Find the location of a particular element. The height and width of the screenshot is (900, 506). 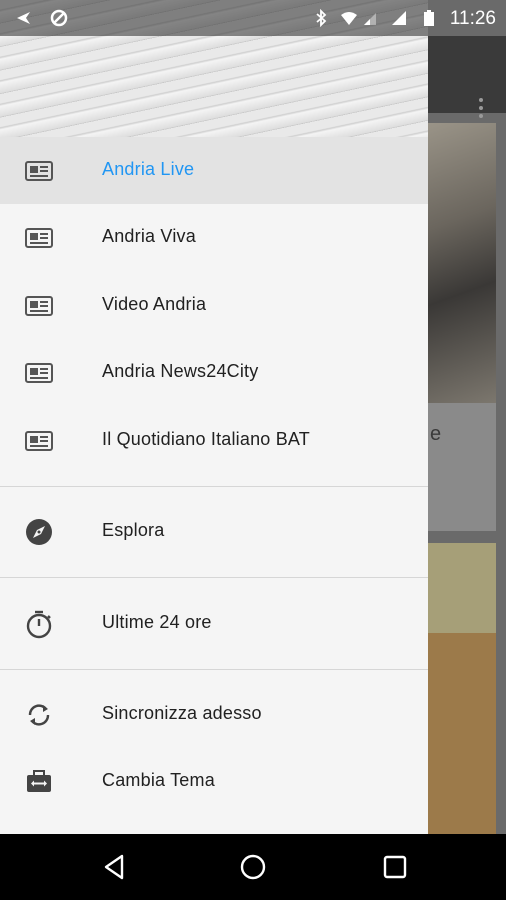

drawer-item-quotidiano-bat: Il Quotidiano Italiano BAT is located at coordinates (214, 440).